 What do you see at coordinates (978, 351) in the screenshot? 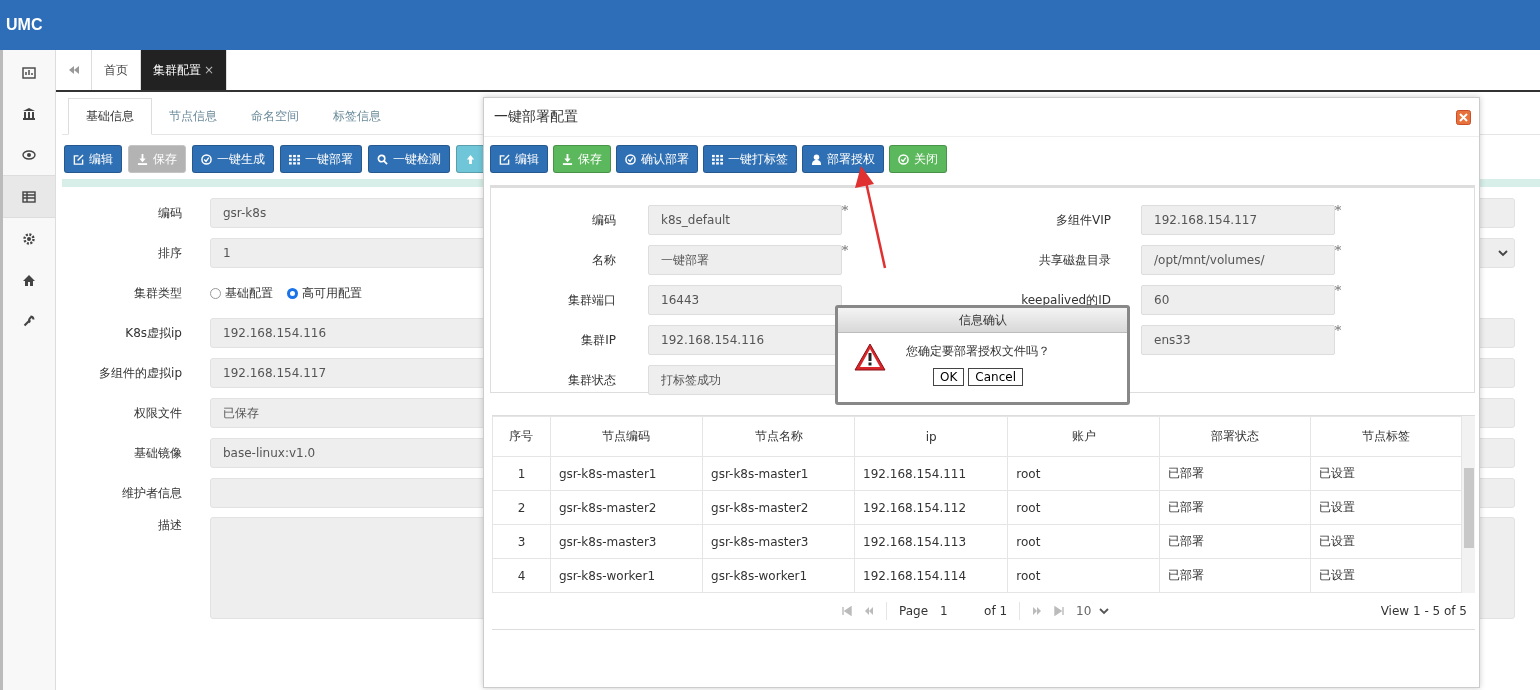
I see `dialog-message: 您确定要部署授权文件吗？` at bounding box center [978, 351].